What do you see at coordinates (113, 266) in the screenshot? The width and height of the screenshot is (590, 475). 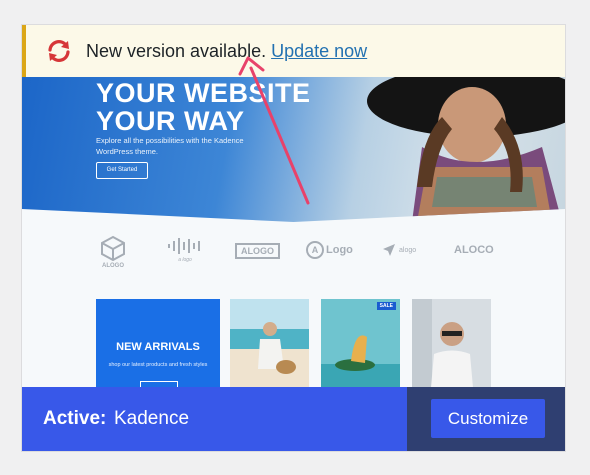 I see `logo-1-text: ALOGO` at bounding box center [113, 266].